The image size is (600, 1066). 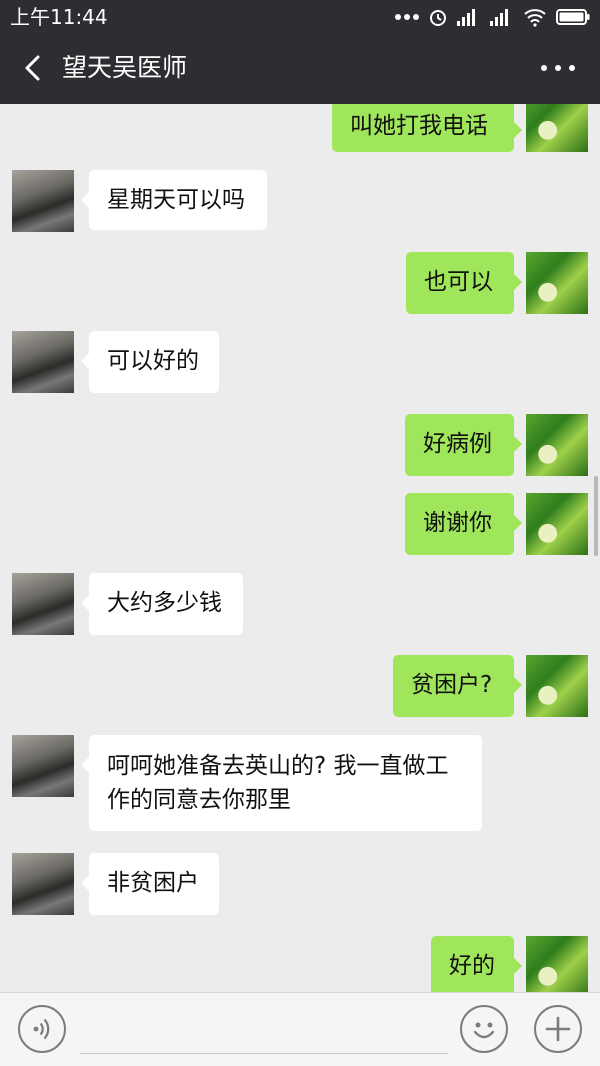 I want to click on scrollbar, so click(x=596, y=516).